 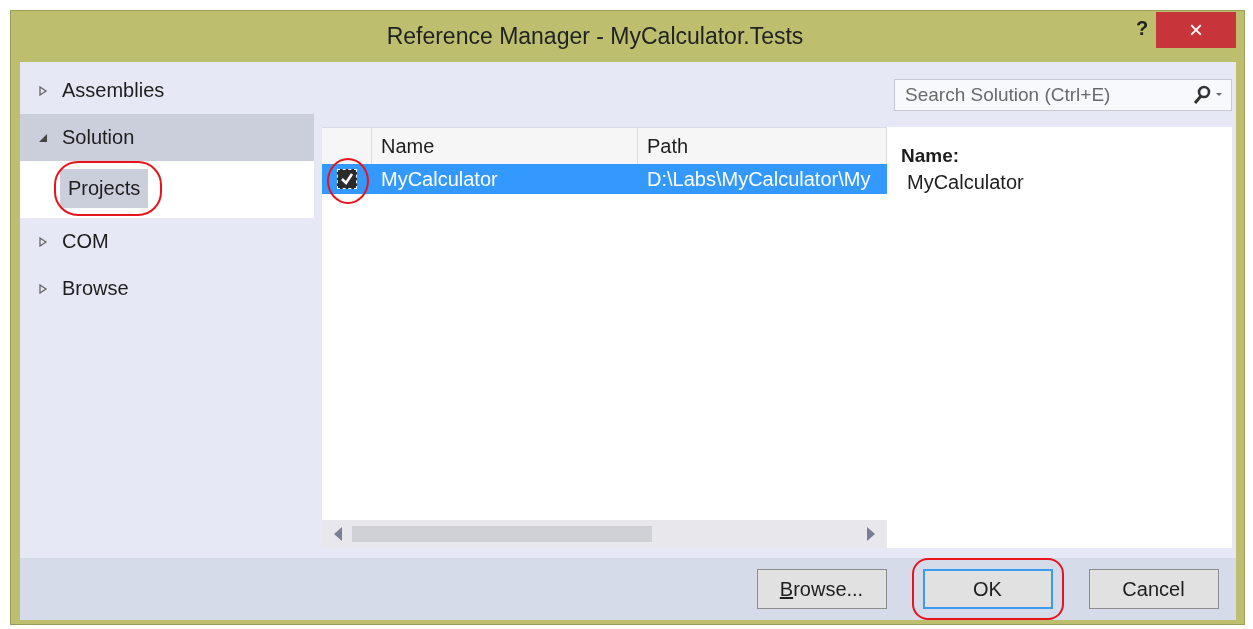 What do you see at coordinates (167, 90) in the screenshot?
I see `nav-item: Assemblies` at bounding box center [167, 90].